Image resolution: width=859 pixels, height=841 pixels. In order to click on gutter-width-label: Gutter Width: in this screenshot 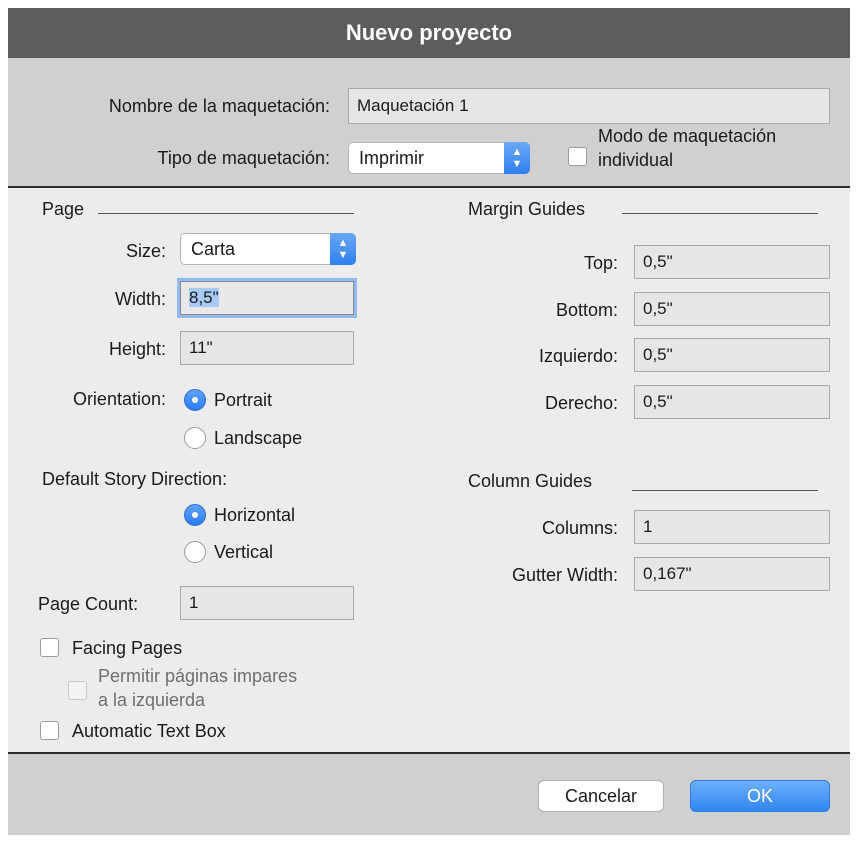, I will do `click(564, 575)`.